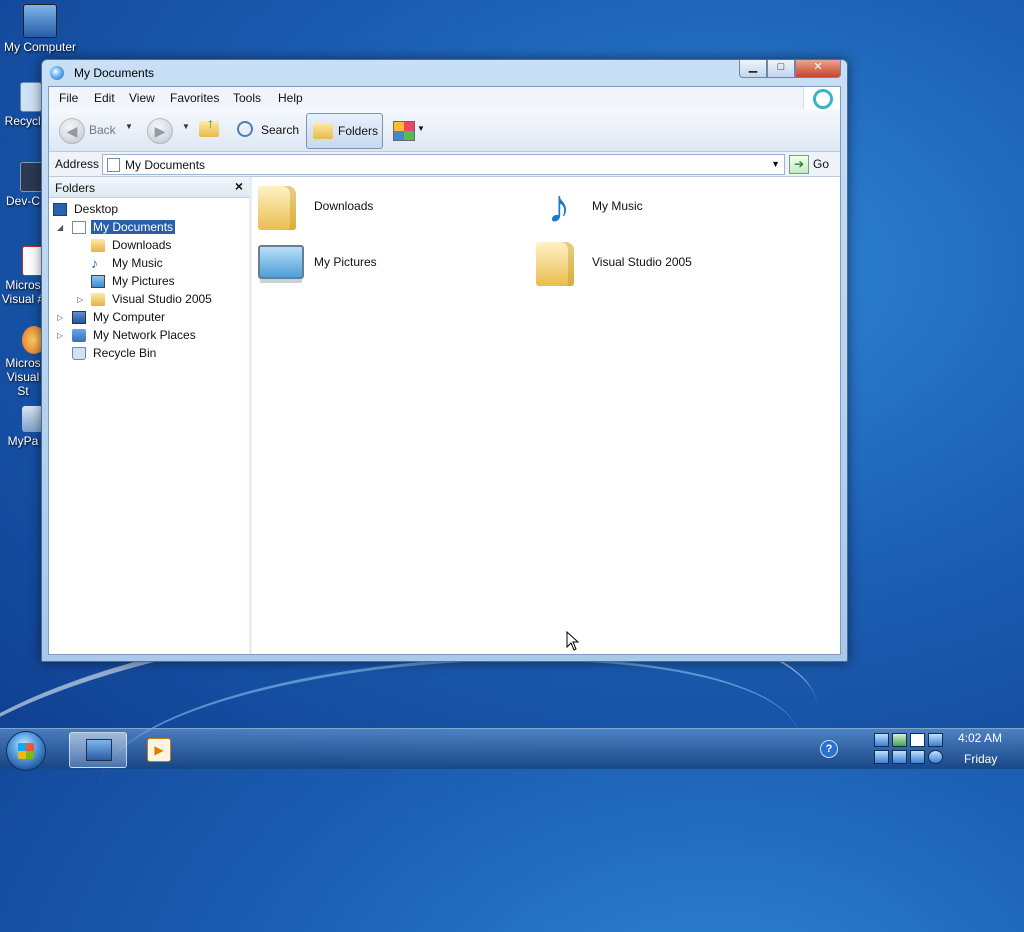 The image size is (1024, 932). I want to click on forward-arrow-icon: ▶, so click(160, 131).